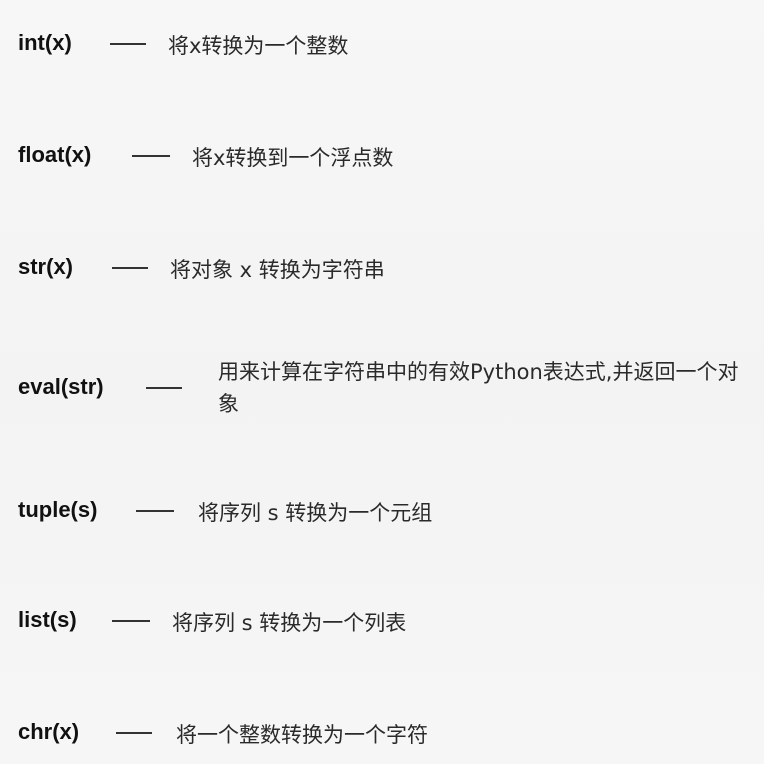 The height and width of the screenshot is (764, 764). Describe the element at coordinates (49, 731) in the screenshot. I see `function-name: chr(x)` at that location.